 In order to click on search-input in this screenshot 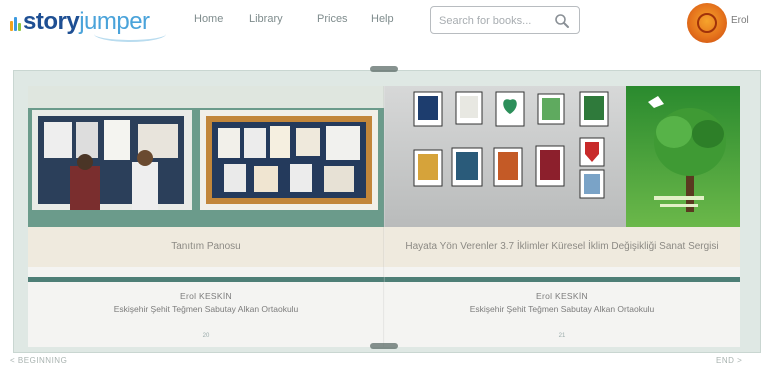, I will do `click(495, 21)`.